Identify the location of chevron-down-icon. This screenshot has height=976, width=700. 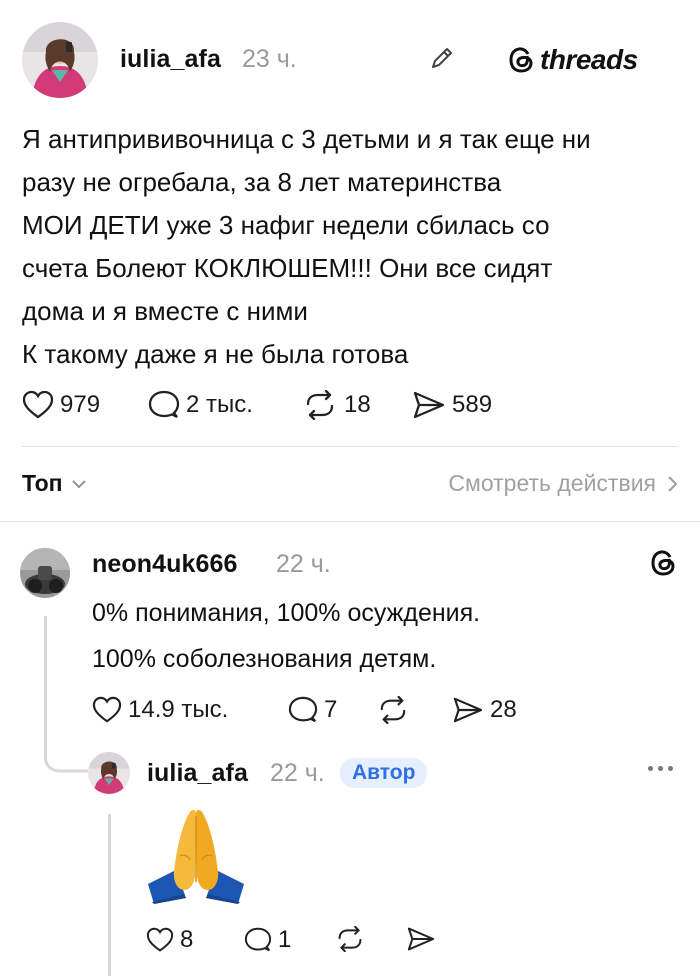
(78, 483).